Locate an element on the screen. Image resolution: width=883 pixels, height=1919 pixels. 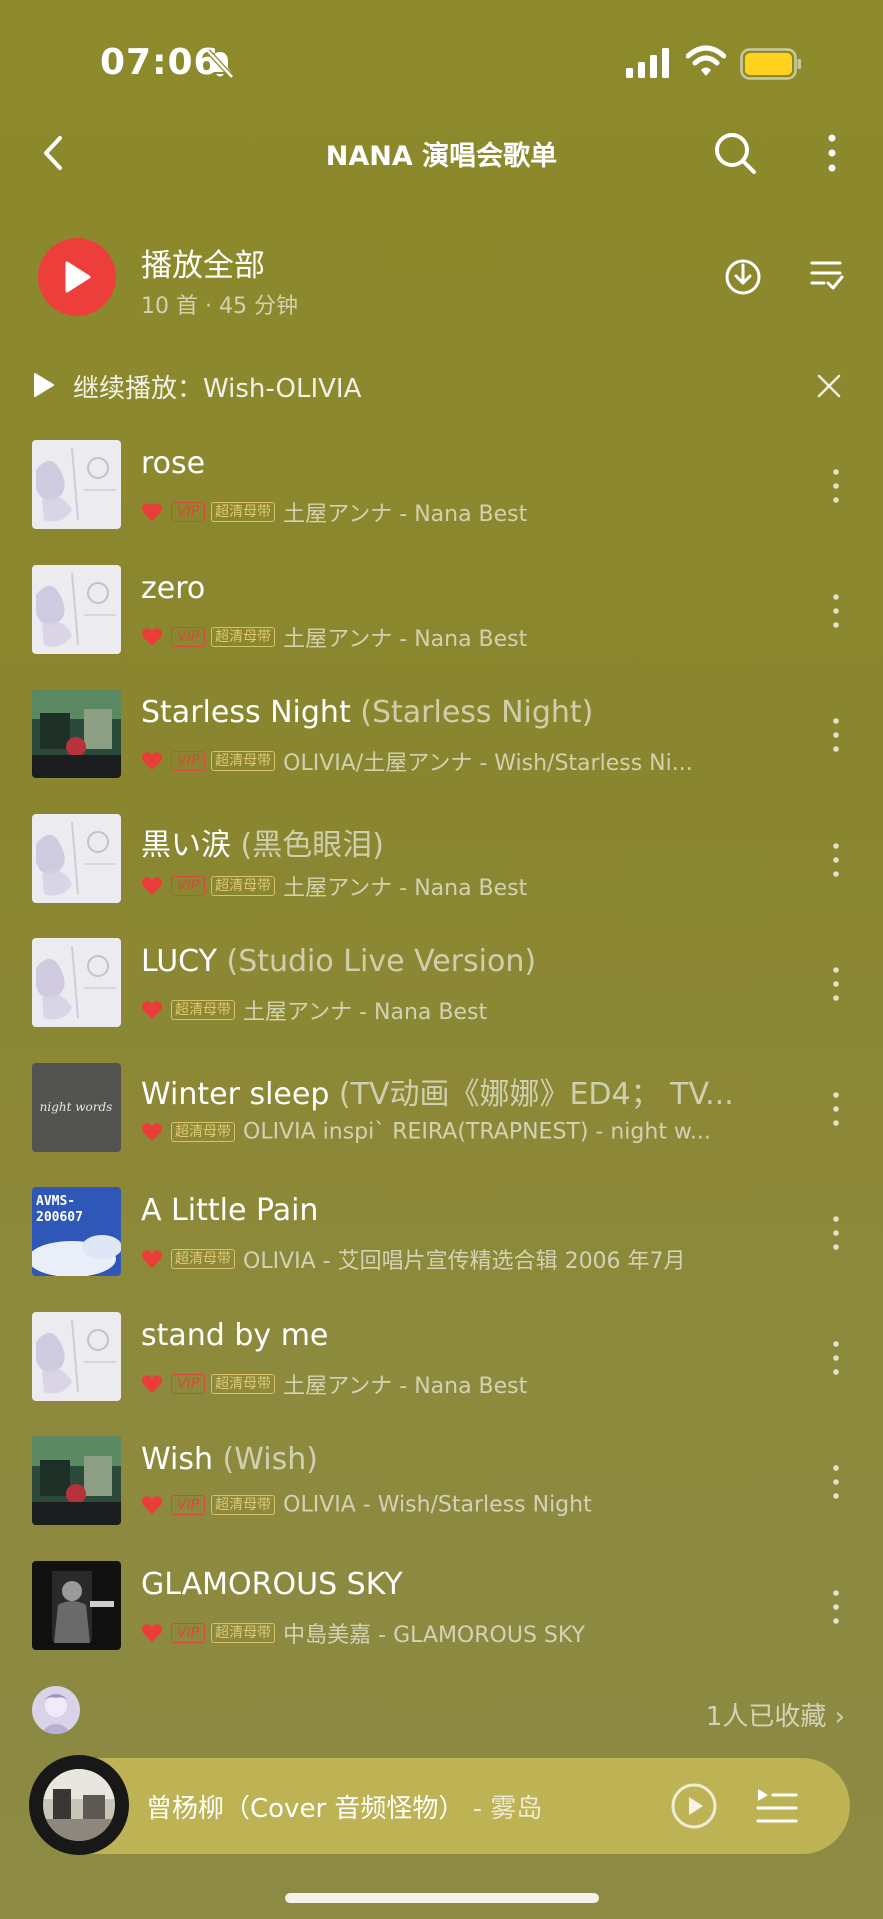
artist-album: OLIVIA - 艾回唱片宣传精选合辑 2006 年7月 is located at coordinates (464, 1261).